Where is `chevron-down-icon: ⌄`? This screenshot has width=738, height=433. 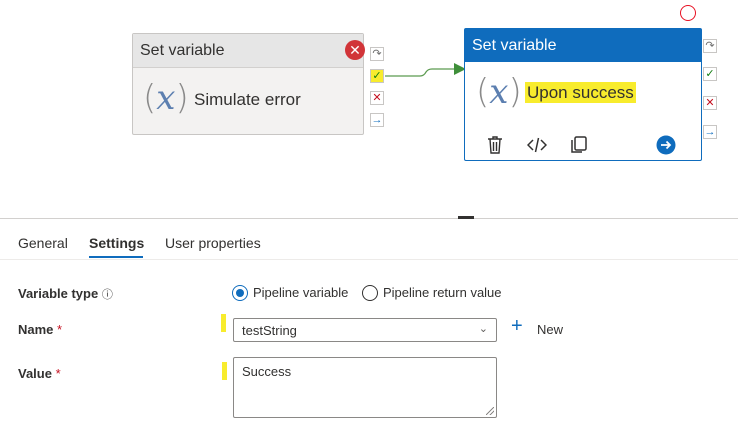 chevron-down-icon: ⌄ is located at coordinates (483, 329).